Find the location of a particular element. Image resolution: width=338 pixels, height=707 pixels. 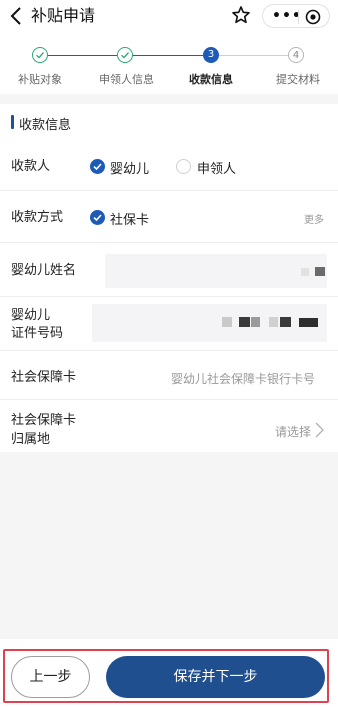

capsule-divider is located at coordinates (298, 17).